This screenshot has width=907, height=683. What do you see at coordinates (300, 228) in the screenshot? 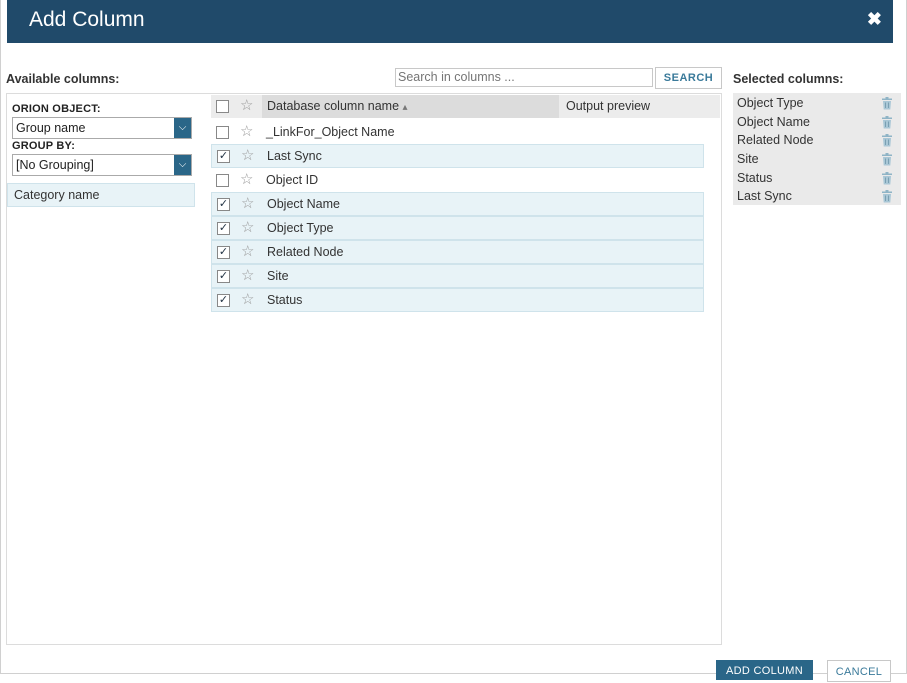
I see `row-column-name: Object Type` at bounding box center [300, 228].